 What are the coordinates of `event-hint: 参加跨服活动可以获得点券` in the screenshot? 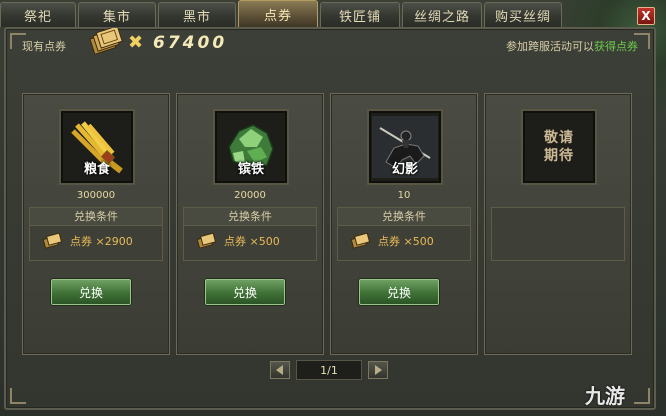 It's located at (572, 46).